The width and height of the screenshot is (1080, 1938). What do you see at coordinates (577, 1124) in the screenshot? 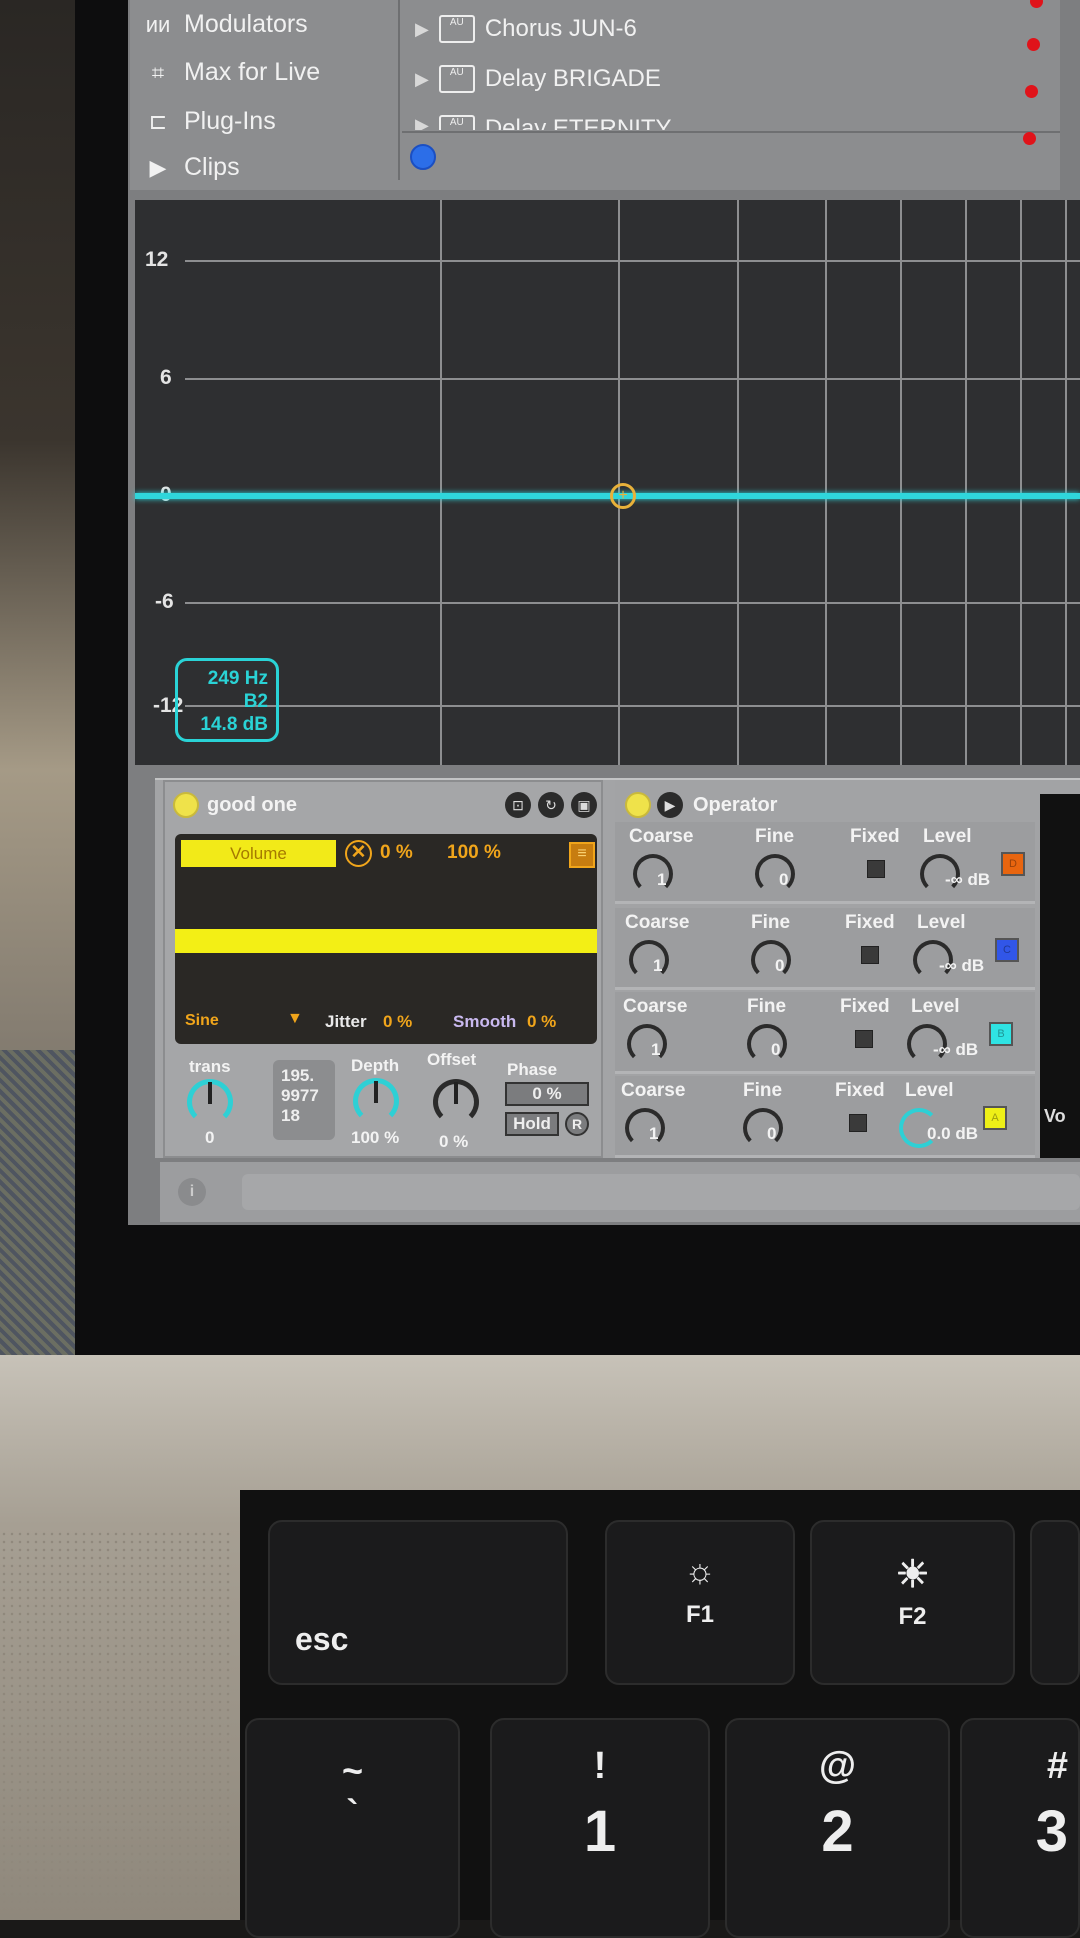
I see `retrigger-button: R` at bounding box center [577, 1124].